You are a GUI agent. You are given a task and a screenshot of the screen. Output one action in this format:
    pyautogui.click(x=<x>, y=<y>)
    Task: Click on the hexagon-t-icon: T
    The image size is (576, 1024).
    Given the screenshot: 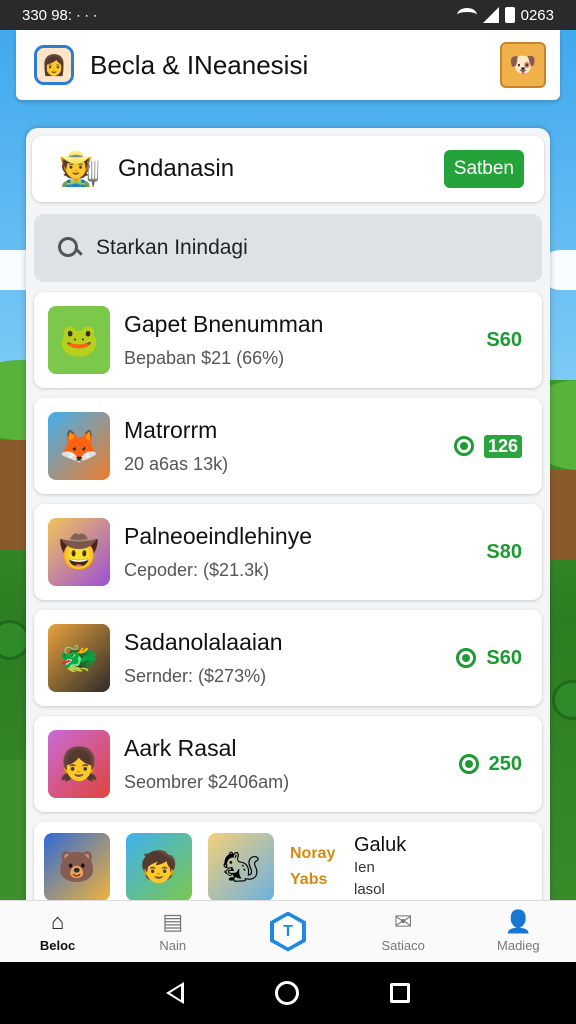 What is the action you would take?
    pyautogui.click(x=287, y=931)
    